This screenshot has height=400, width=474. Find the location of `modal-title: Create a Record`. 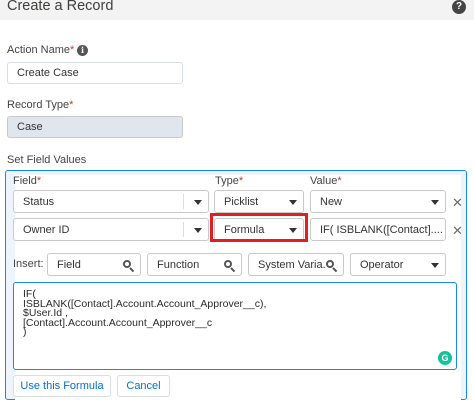

modal-title: Create a Record is located at coordinates (60, 7).